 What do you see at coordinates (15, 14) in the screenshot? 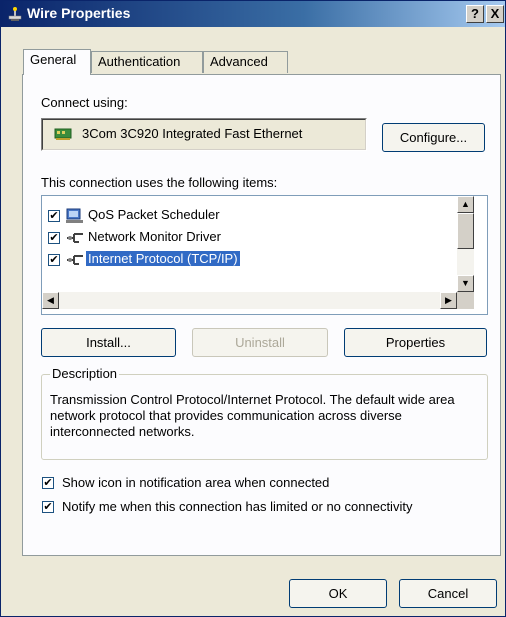
I see `network-connection-icon` at bounding box center [15, 14].